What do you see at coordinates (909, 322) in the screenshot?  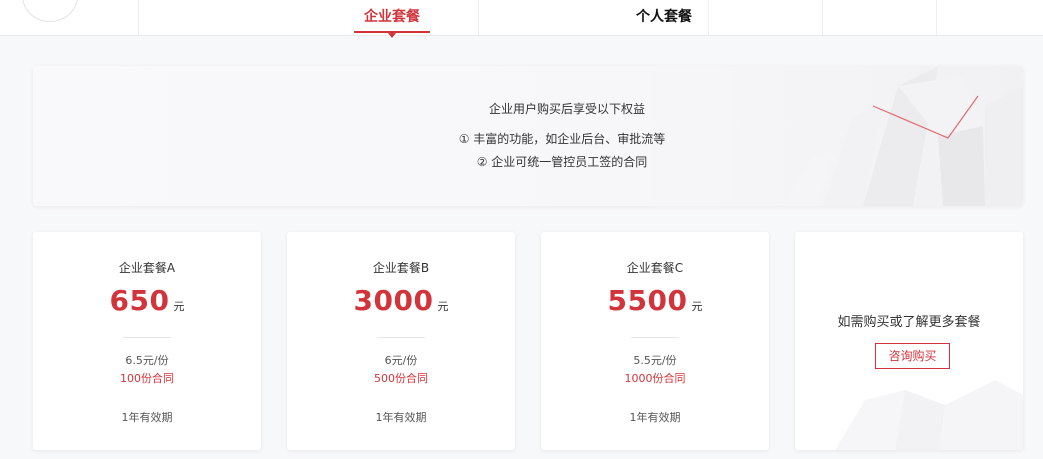 I see `consult-prompt: 如需购买或了解更多套餐` at bounding box center [909, 322].